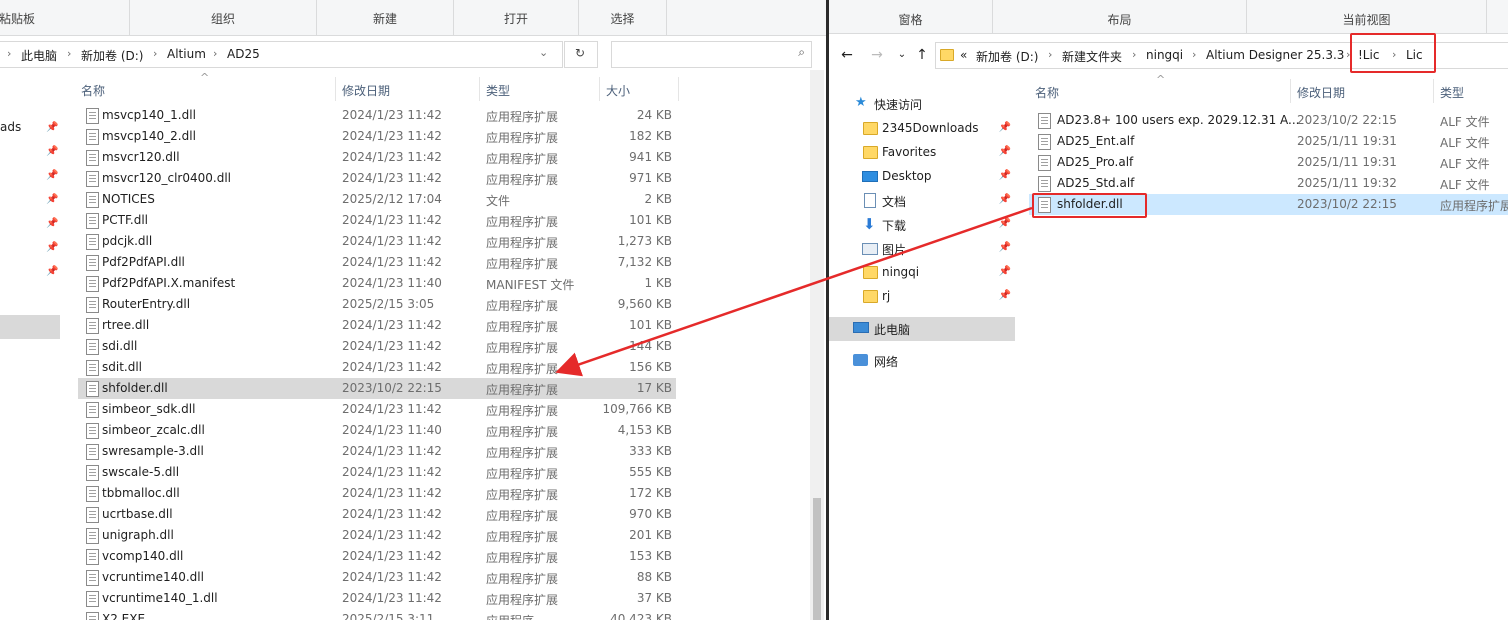 The image size is (1508, 620). Describe the element at coordinates (377, 556) in the screenshot. I see `table-row: vcomp140.dll 2024/1/23 11:42 应用程序扩展 153 KB` at that location.